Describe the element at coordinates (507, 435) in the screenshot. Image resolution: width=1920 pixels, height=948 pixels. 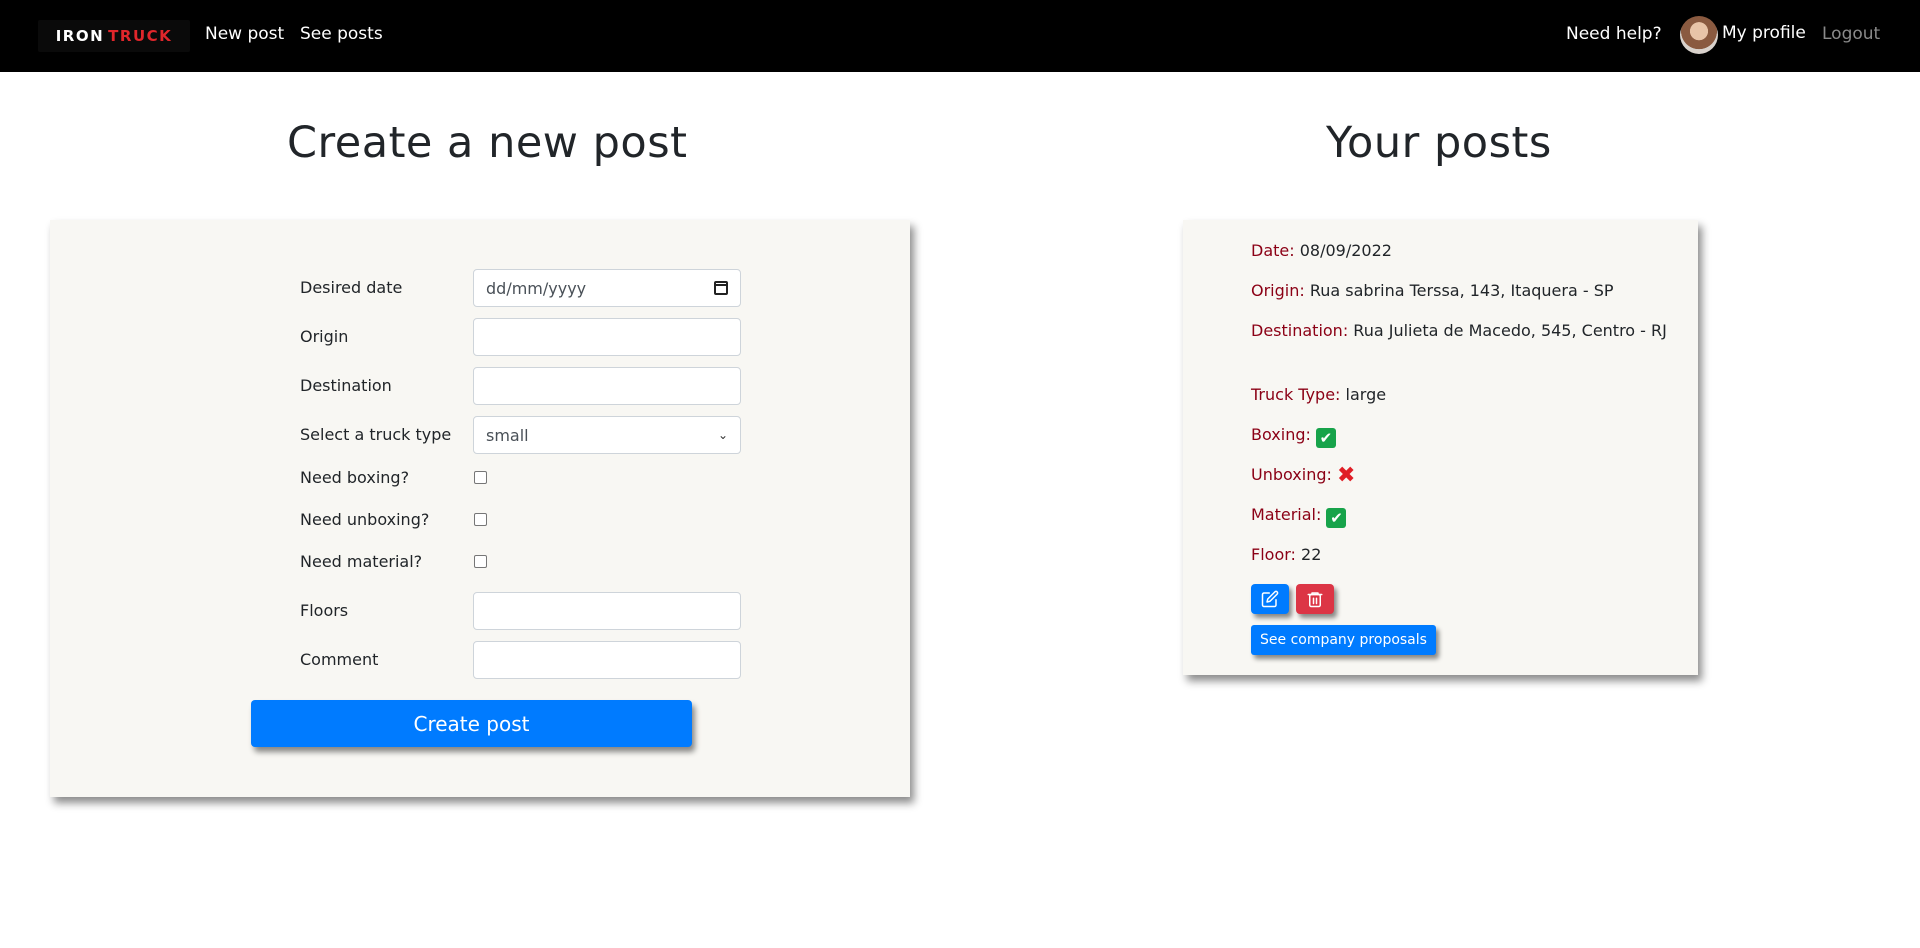
I see `truck-type-selected: small` at that location.